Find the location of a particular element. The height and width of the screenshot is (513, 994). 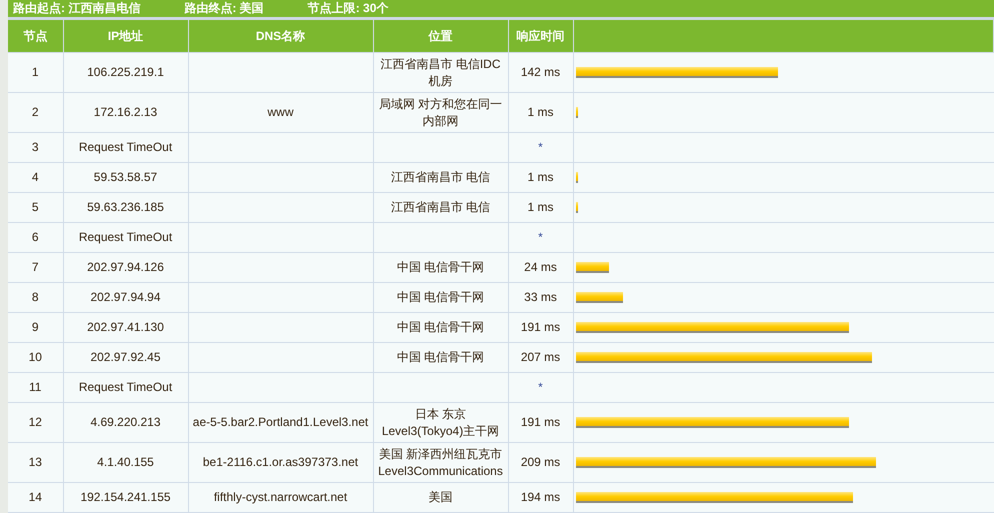

route-summary-text: 节点上限: 30个 is located at coordinates (348, 8).